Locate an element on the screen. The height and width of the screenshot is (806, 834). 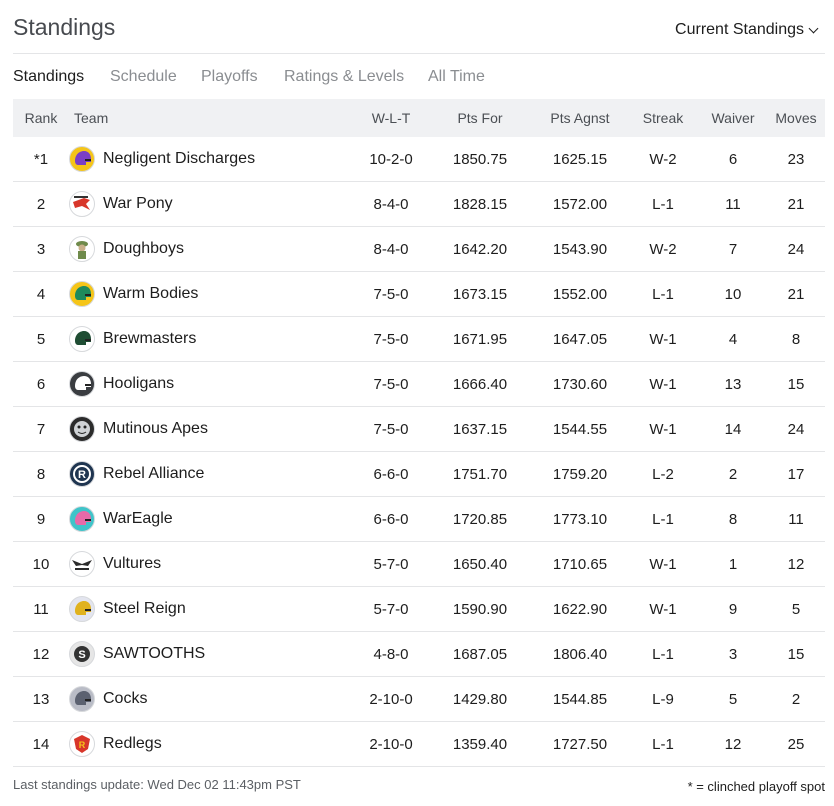
tab-all-time: All Time is located at coordinates (456, 77).